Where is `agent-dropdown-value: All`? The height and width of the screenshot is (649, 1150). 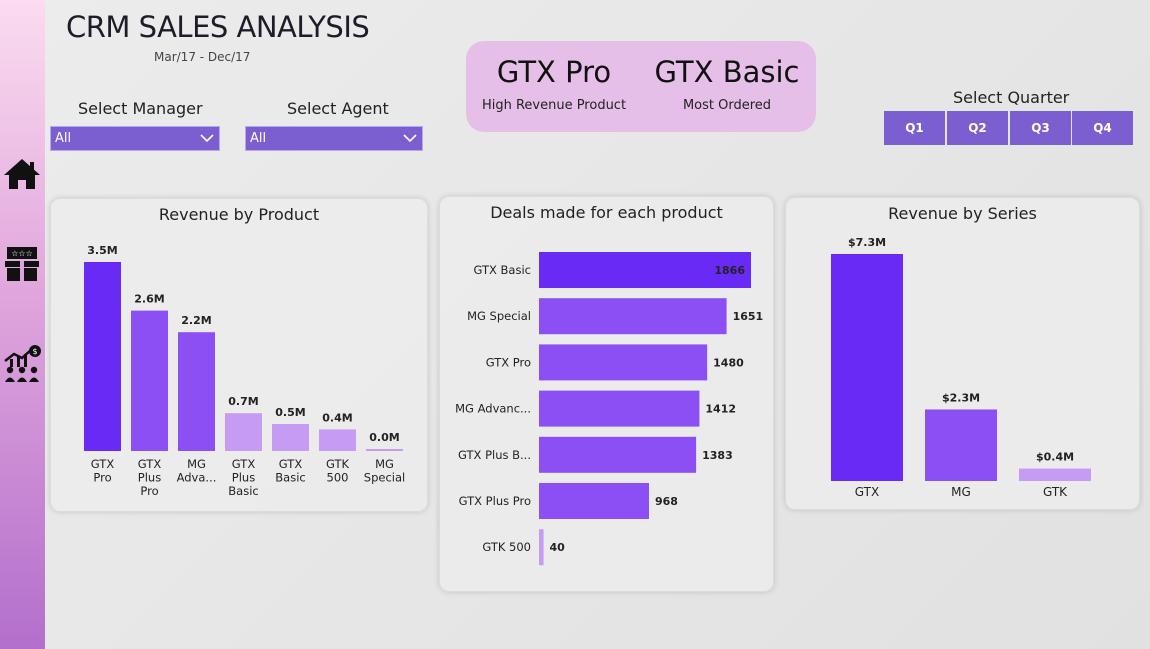 agent-dropdown-value: All is located at coordinates (258, 138).